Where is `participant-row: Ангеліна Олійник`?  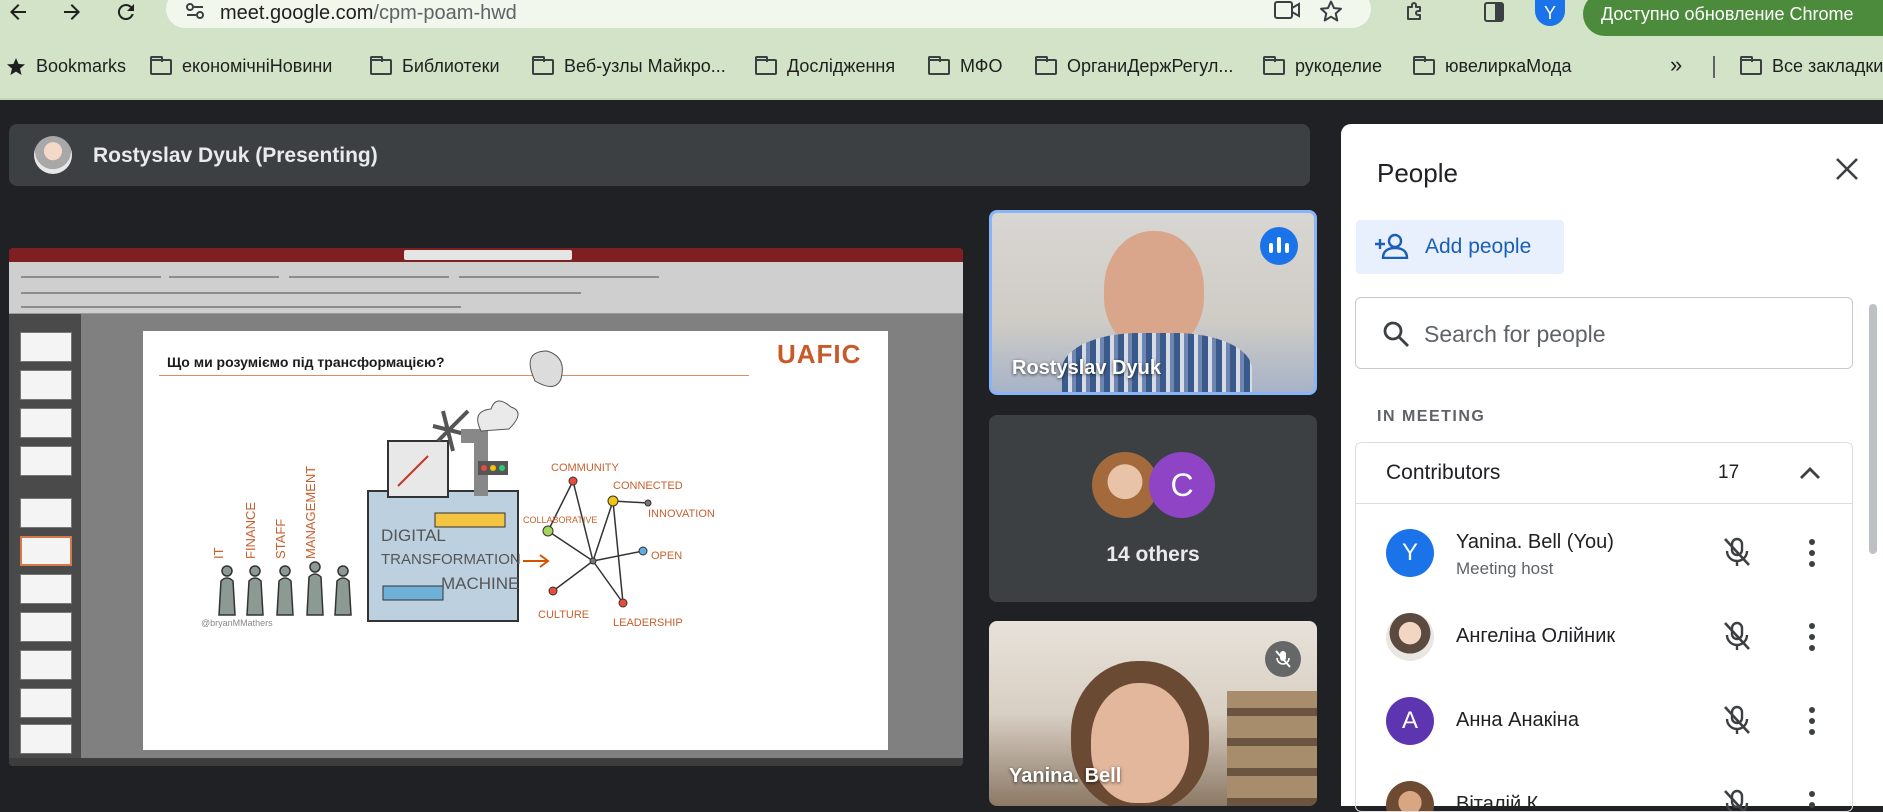
participant-row: Ангеліна Олійник is located at coordinates (1604, 637).